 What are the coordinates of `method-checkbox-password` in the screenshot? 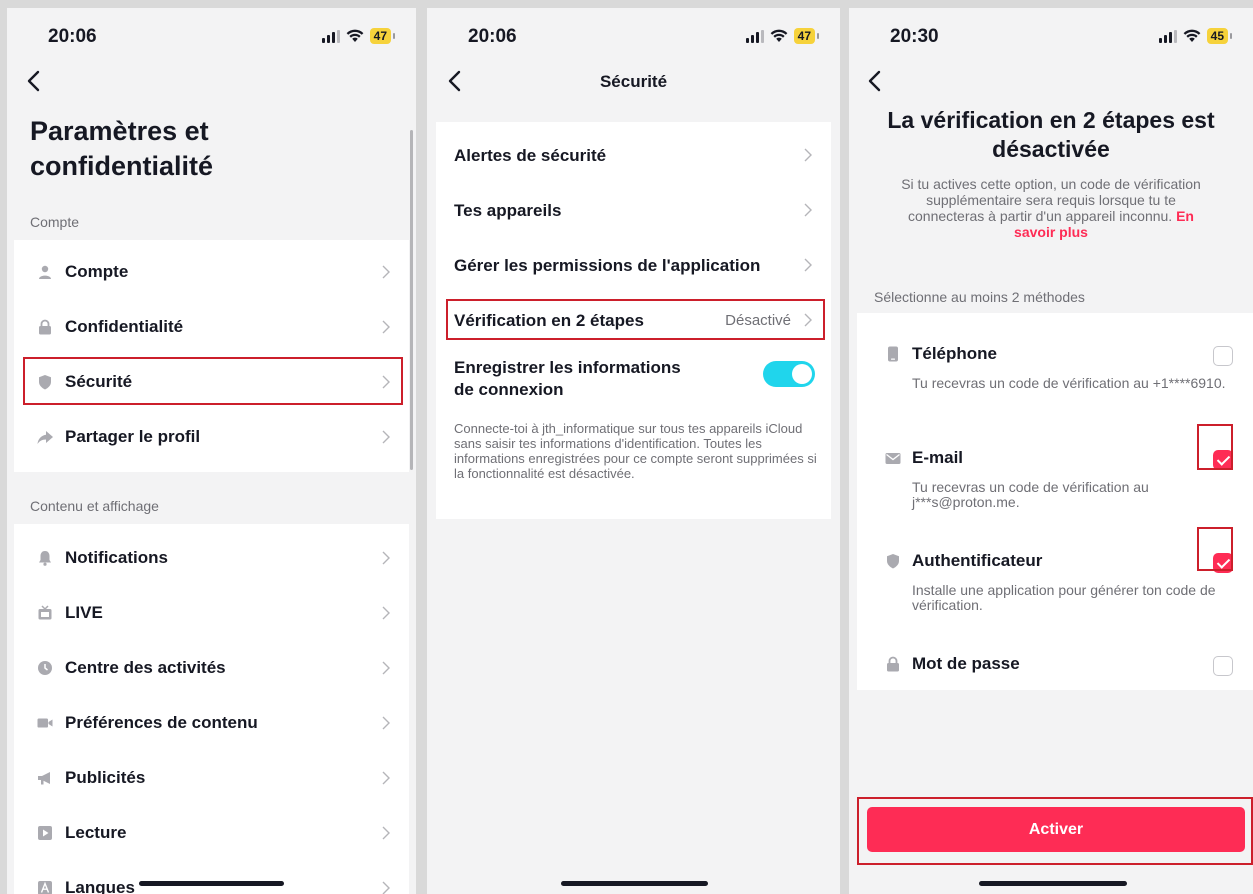 It's located at (1223, 666).